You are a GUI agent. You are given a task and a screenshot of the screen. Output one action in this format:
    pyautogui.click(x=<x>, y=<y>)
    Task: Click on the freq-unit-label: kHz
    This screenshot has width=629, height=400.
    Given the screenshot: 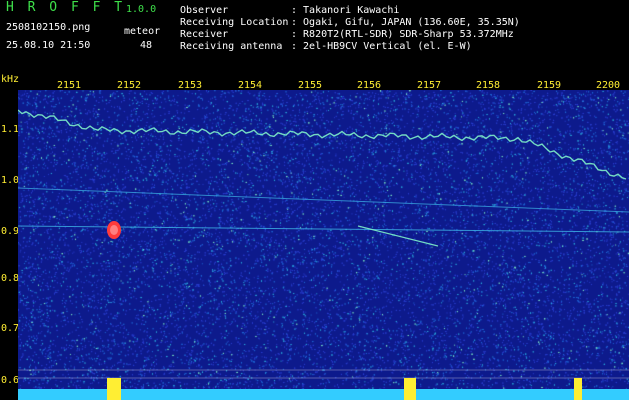 What is the action you would take?
    pyautogui.click(x=10, y=79)
    